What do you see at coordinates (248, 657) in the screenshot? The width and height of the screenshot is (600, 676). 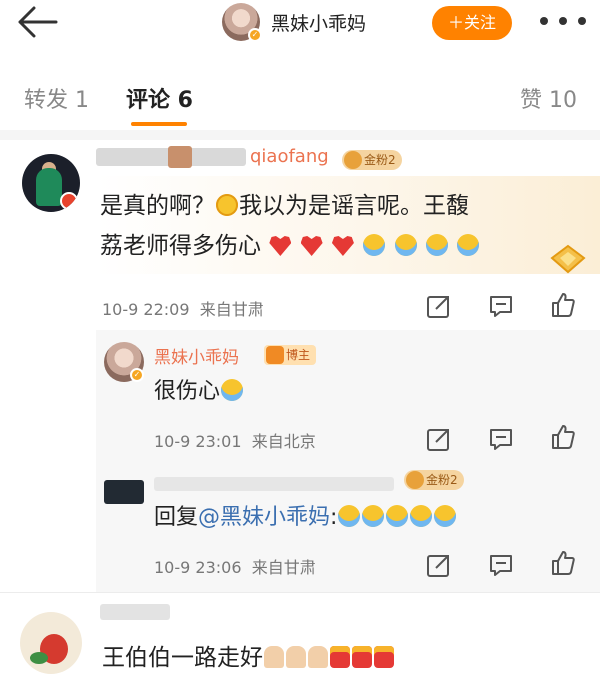 I see `comment-text: 王伯伯一路走好` at bounding box center [248, 657].